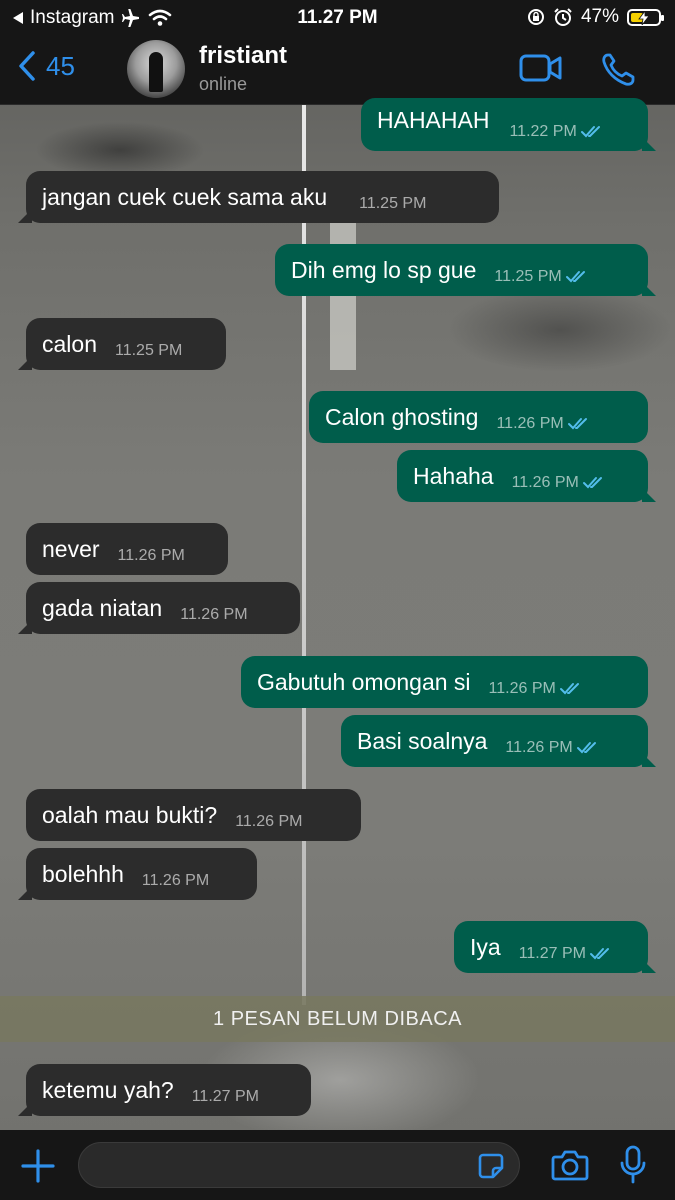 The image size is (675, 1200). I want to click on message-text: never, so click(71, 548).